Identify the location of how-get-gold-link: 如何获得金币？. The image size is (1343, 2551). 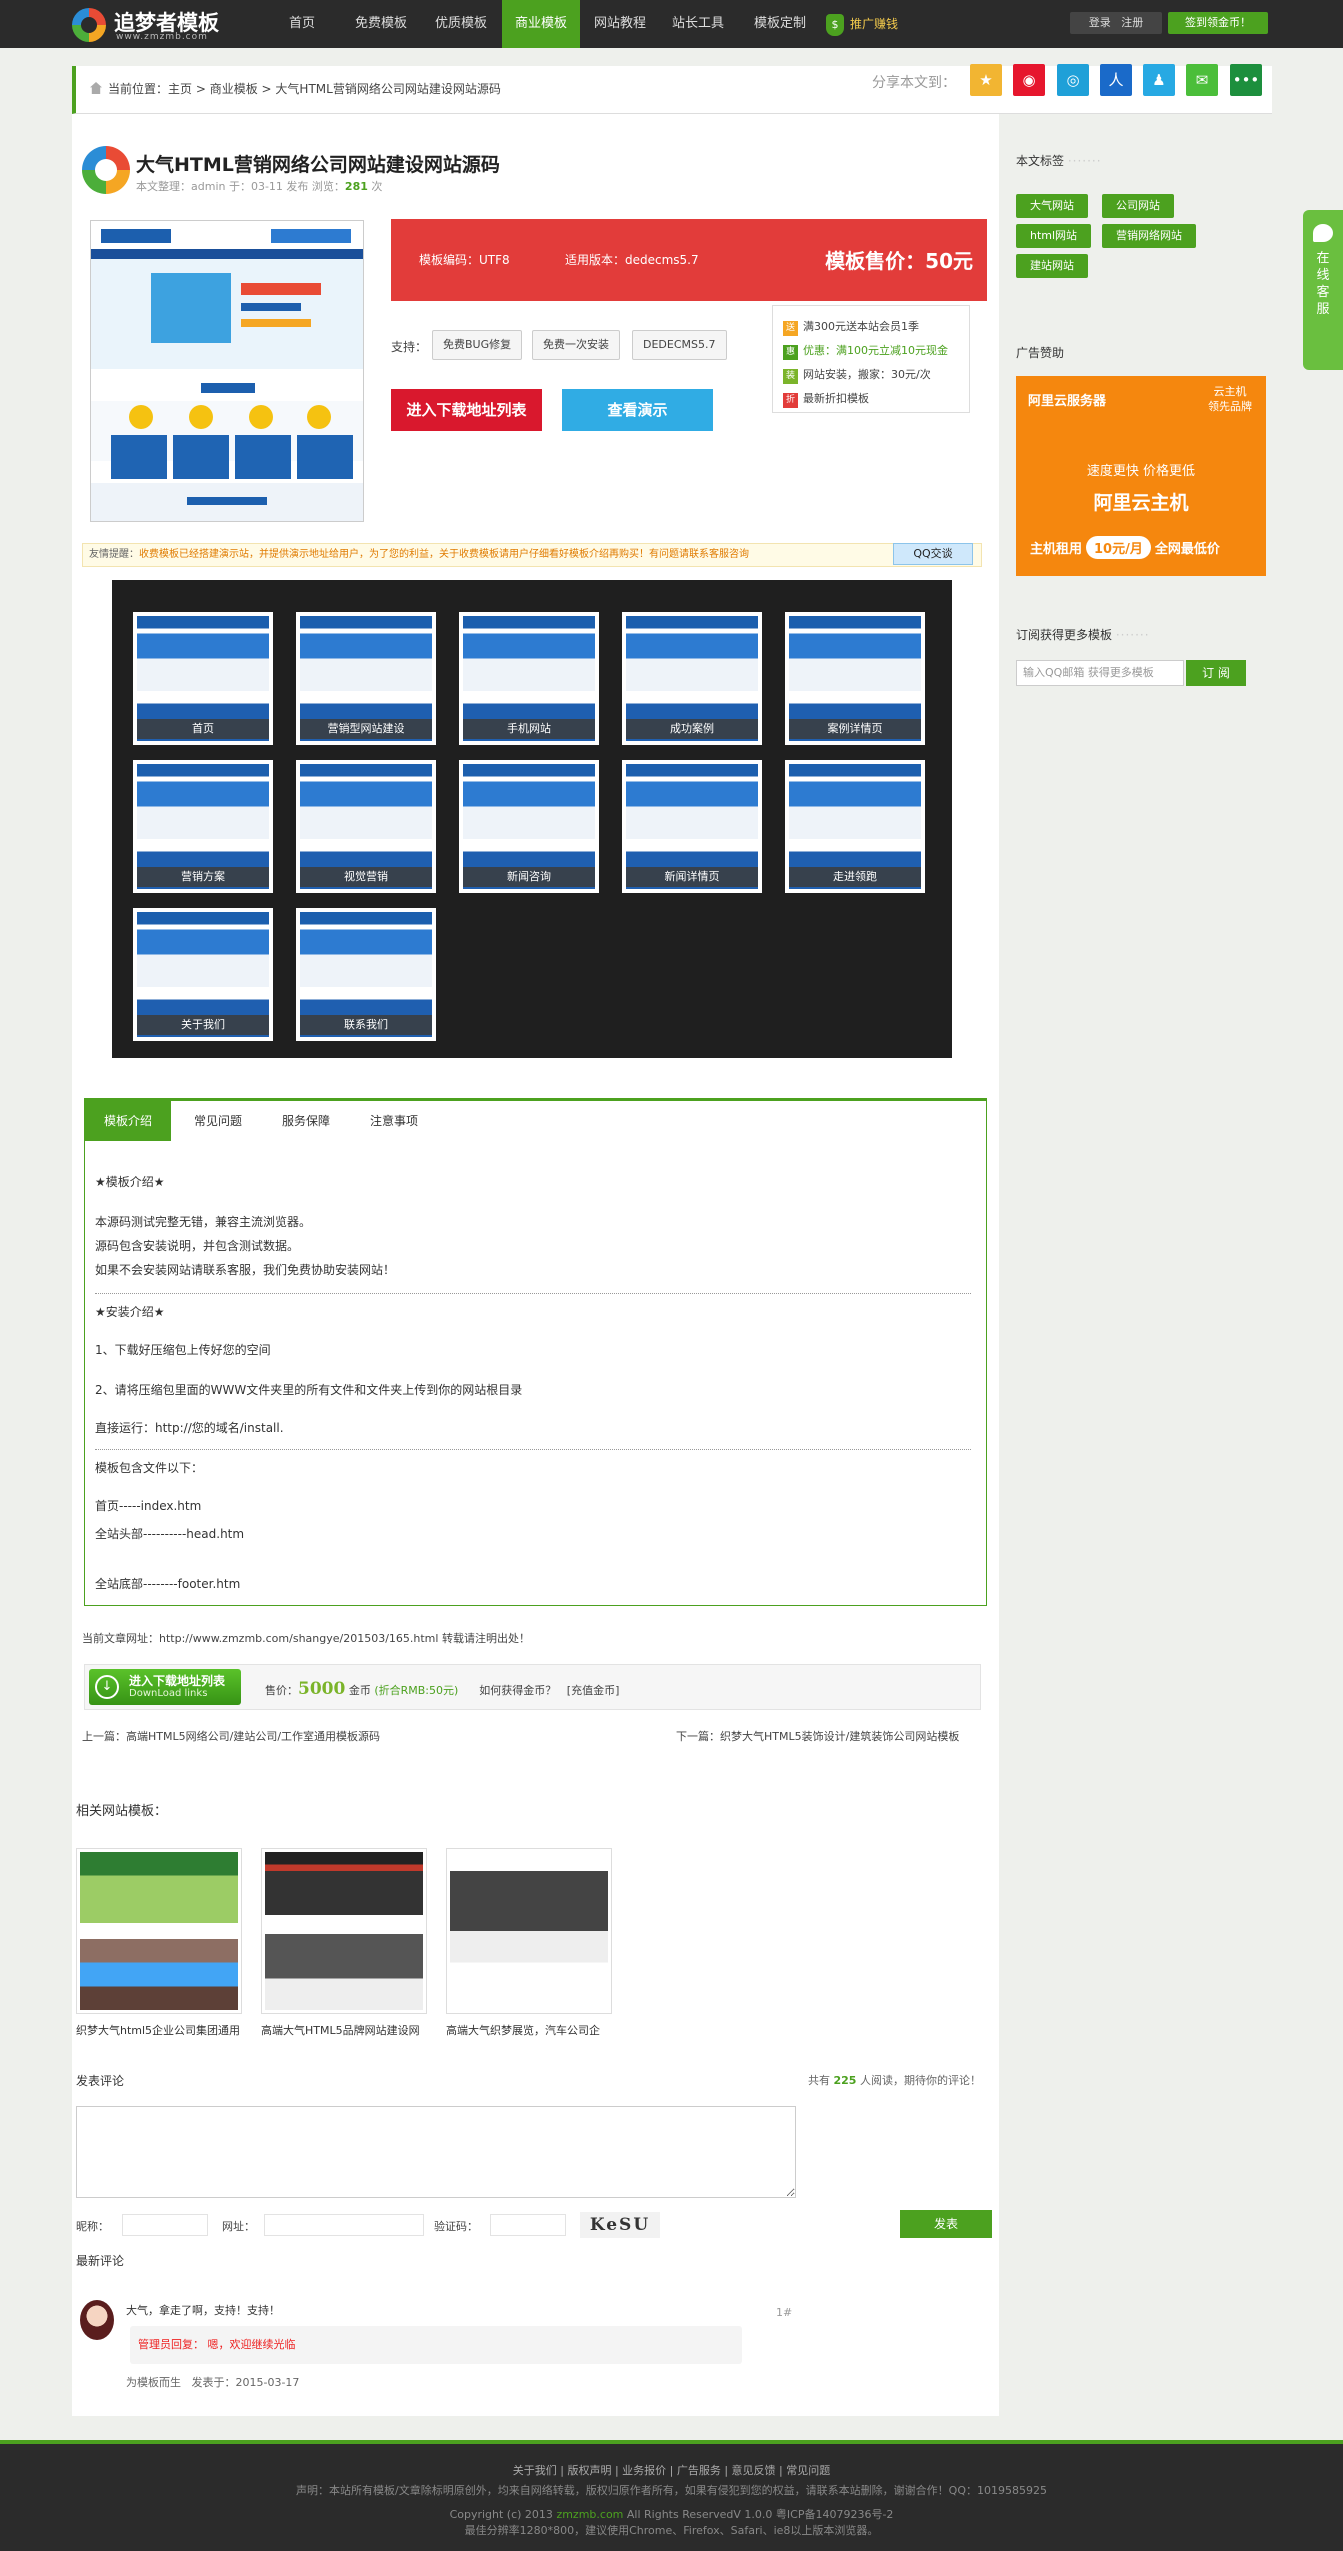
(517, 1690).